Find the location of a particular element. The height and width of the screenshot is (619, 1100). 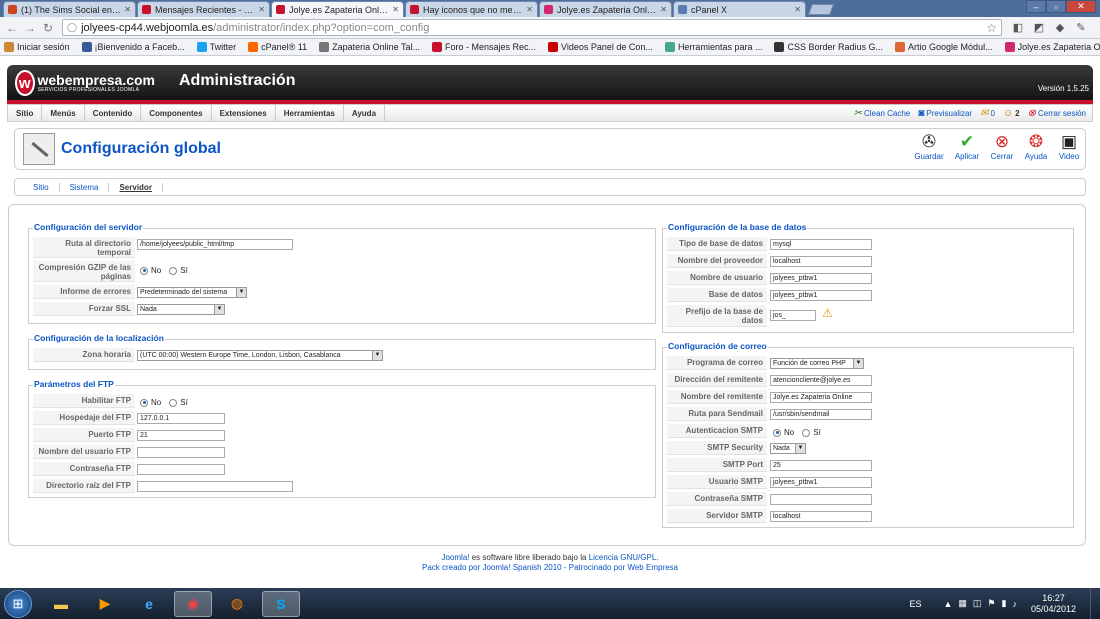

sendmail-path-input: /usr/sbin/sendmail is located at coordinates (821, 414).